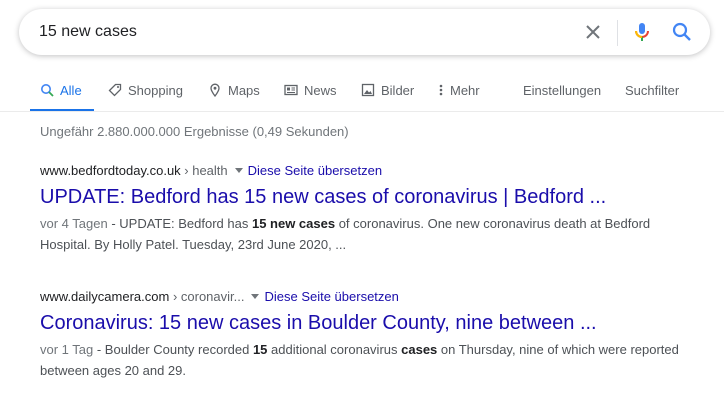 The width and height of the screenshot is (724, 402). What do you see at coordinates (74, 223) in the screenshot?
I see `result-date: vor 4 Tagen` at bounding box center [74, 223].